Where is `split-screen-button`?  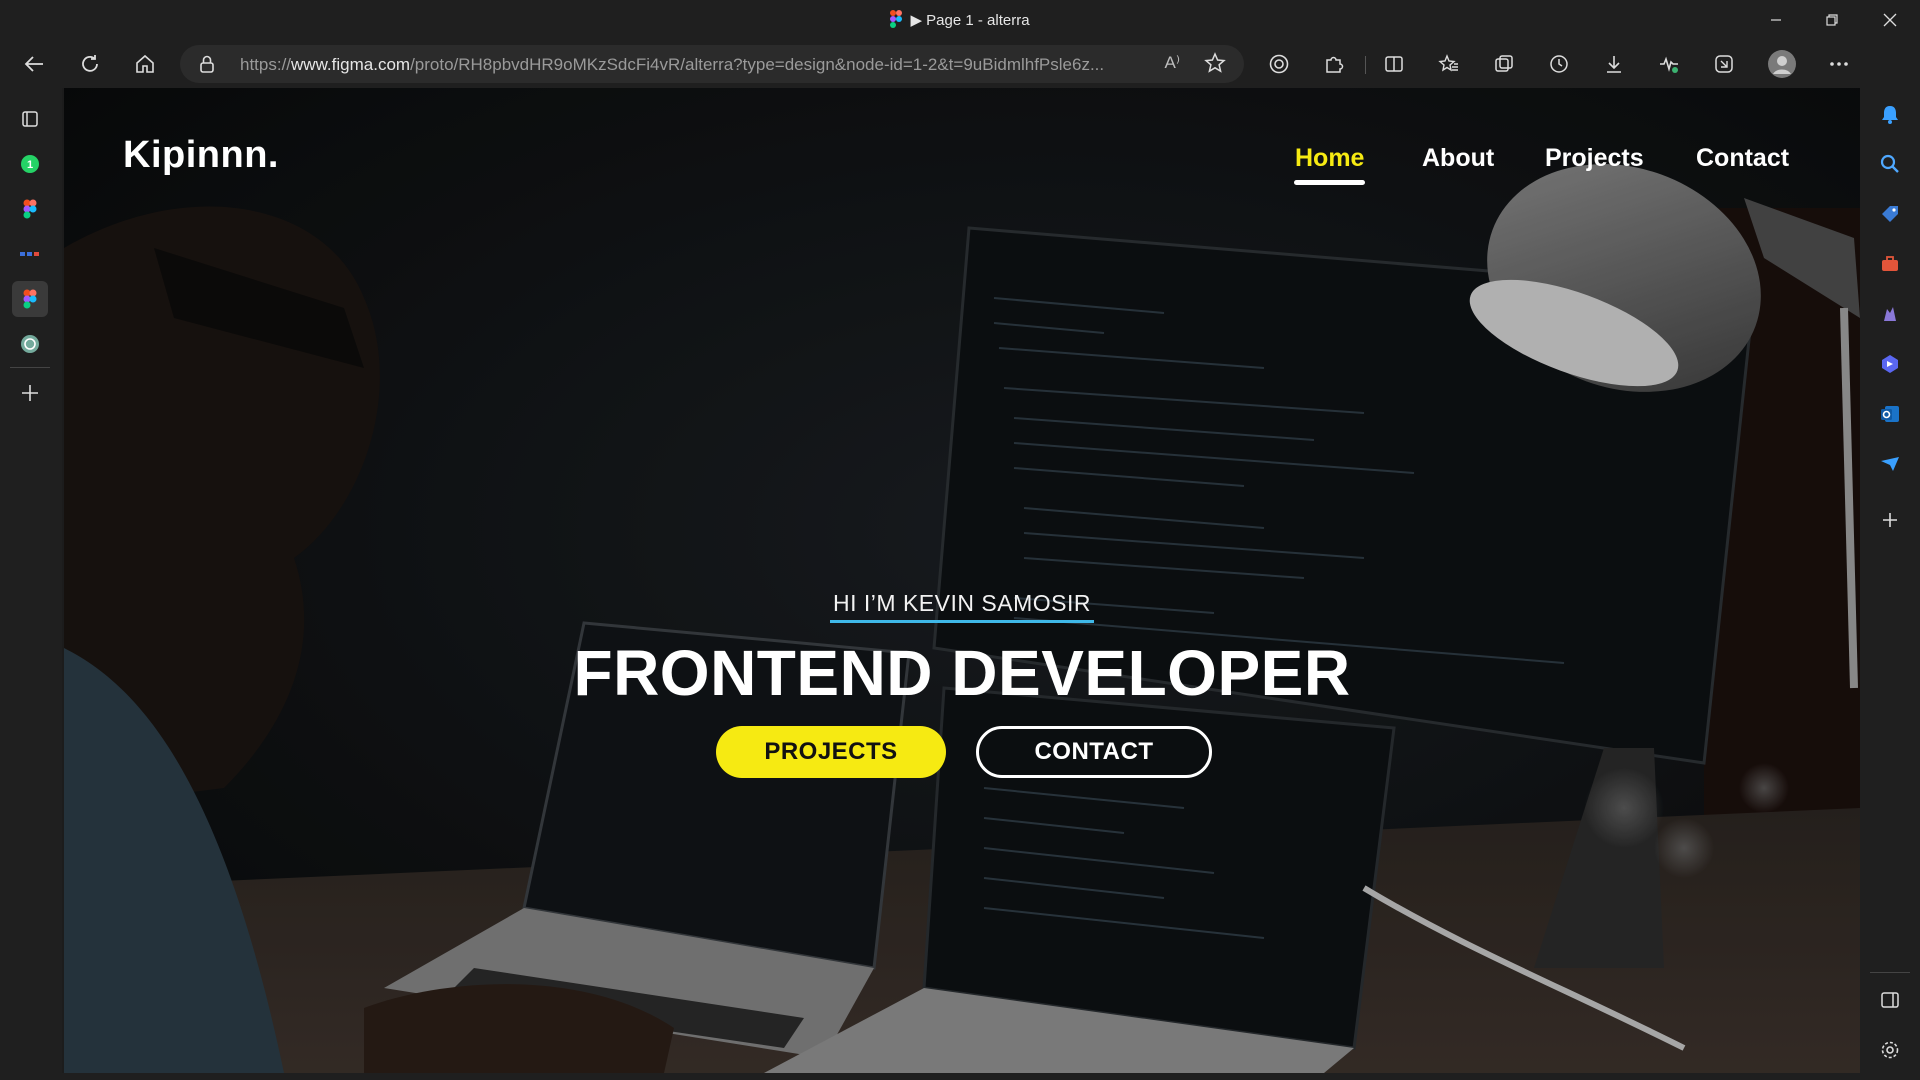
split-screen-button is located at coordinates (1394, 64).